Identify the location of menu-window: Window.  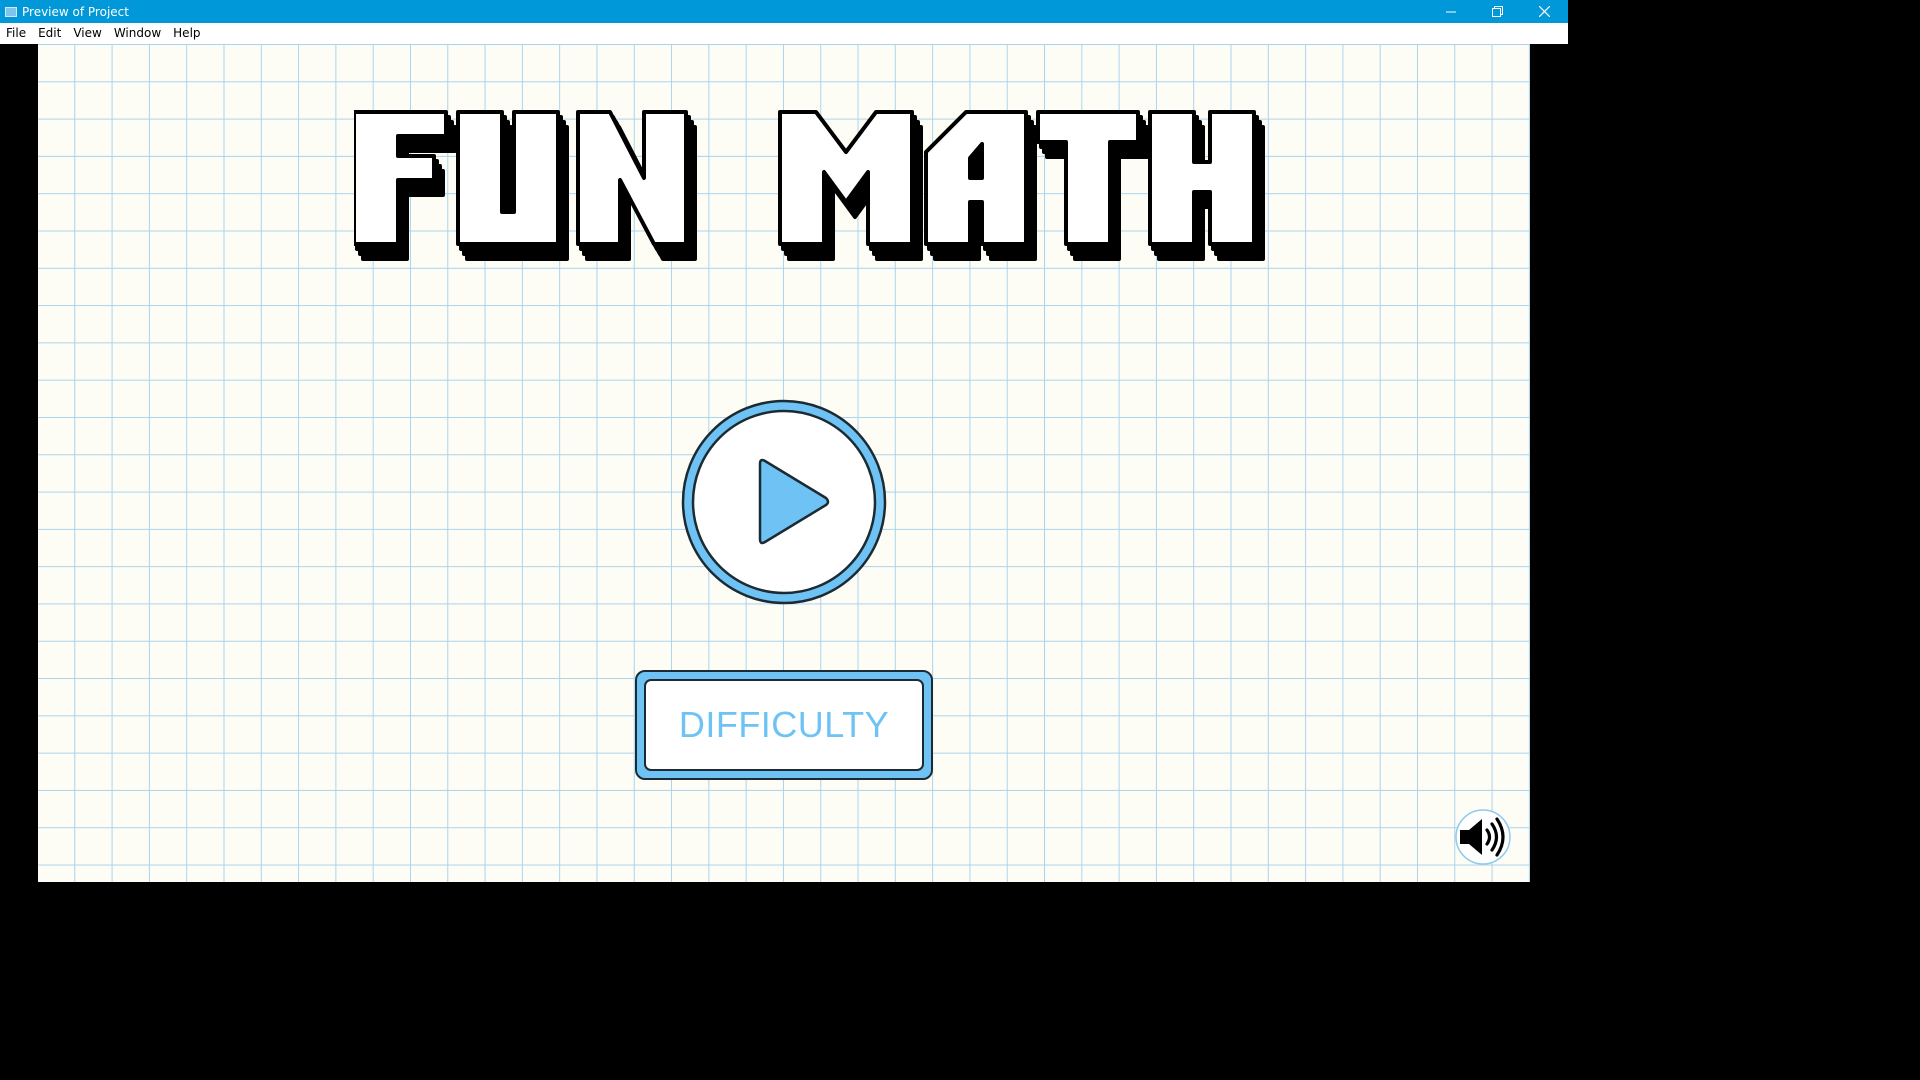
(137, 33).